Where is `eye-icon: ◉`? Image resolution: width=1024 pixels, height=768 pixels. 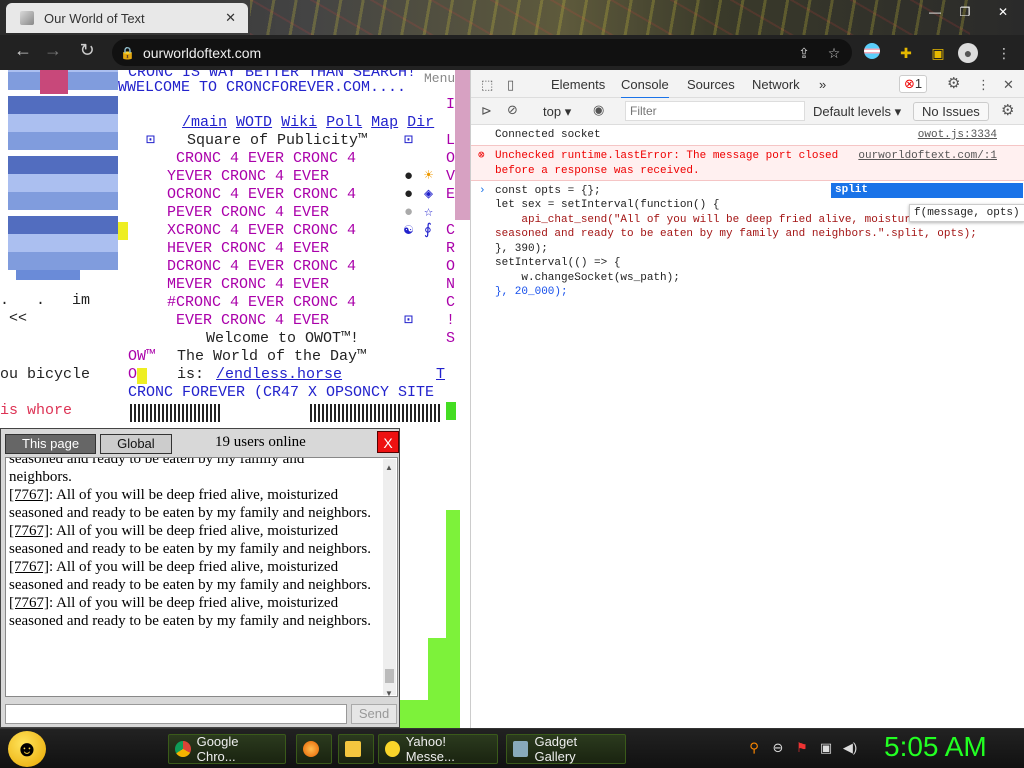 eye-icon: ◉ is located at coordinates (598, 110).